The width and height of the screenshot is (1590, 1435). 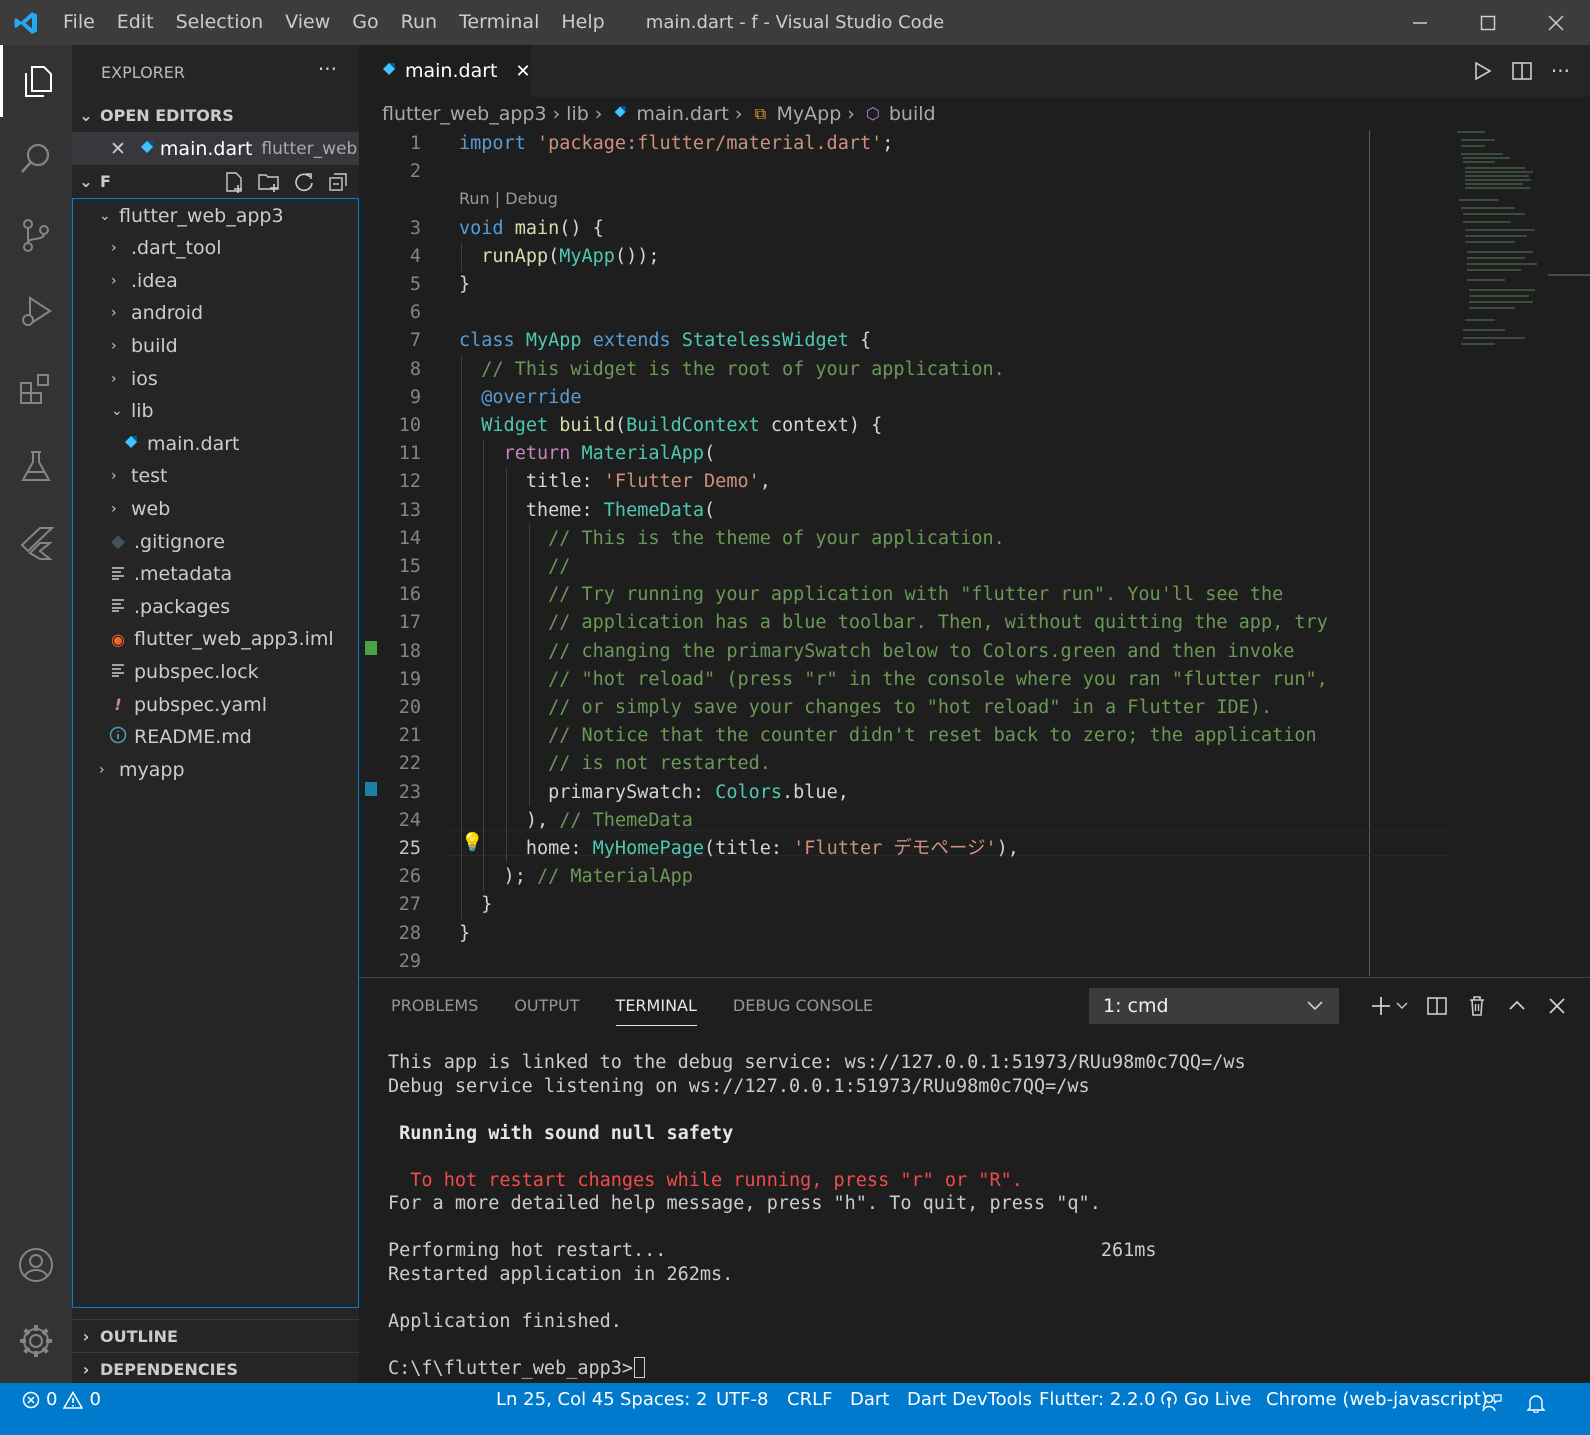 I want to click on new-file-icon, so click(x=234, y=182).